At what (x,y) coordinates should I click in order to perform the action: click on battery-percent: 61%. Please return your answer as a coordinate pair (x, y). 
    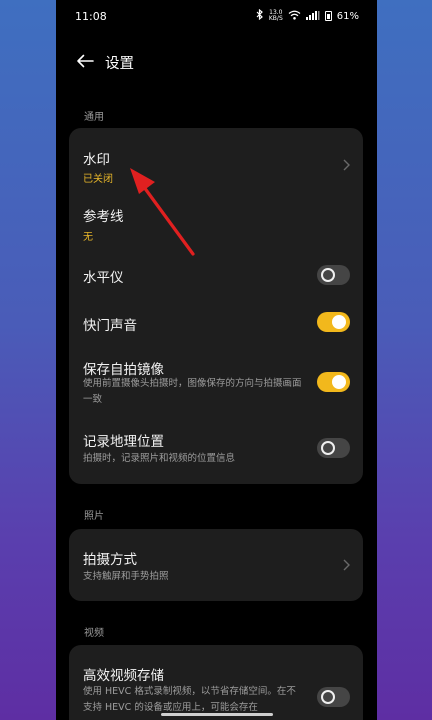
    Looking at the image, I should click on (347, 16).